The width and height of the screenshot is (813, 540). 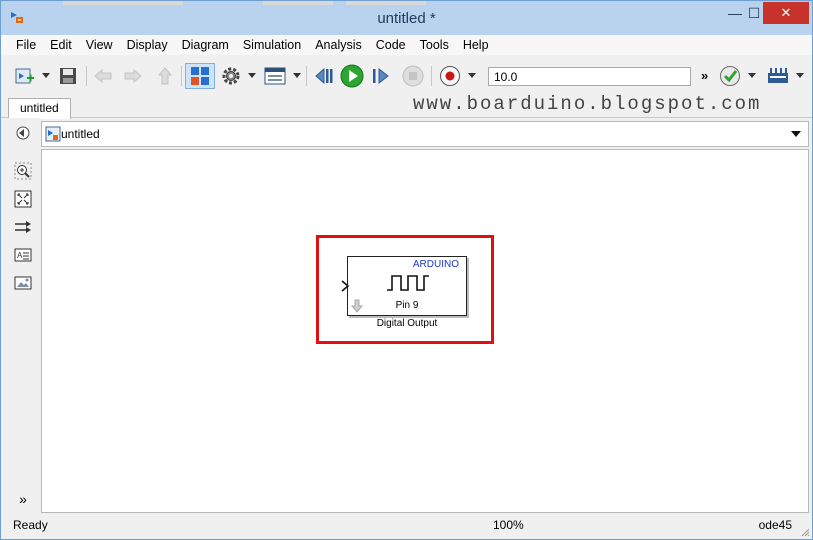 I want to click on check-icon, so click(x=730, y=76).